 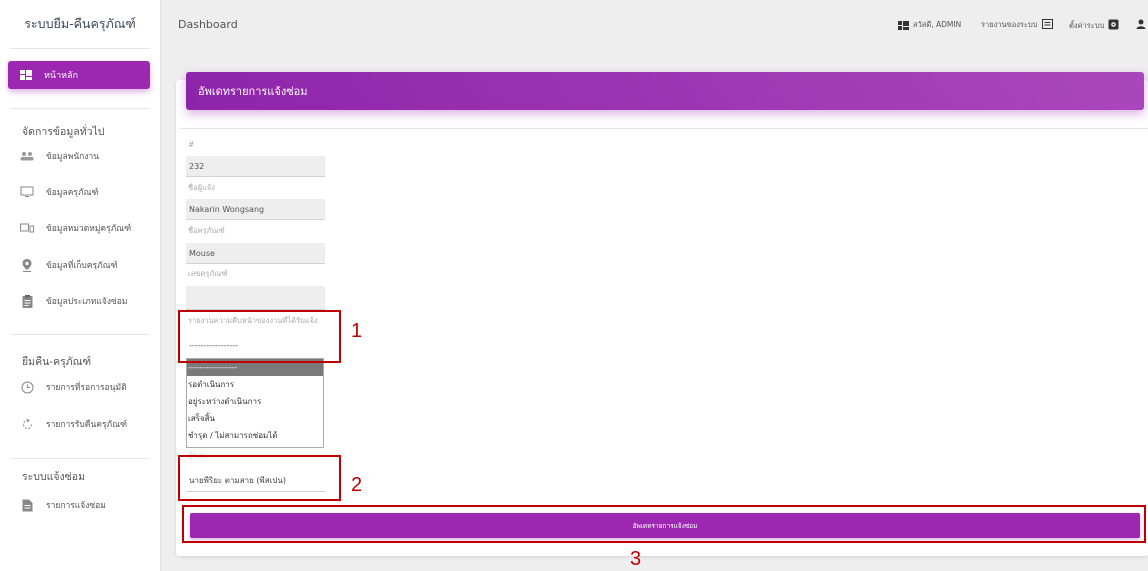 I want to click on status-option: เสร็จสิ้น, so click(x=255, y=418).